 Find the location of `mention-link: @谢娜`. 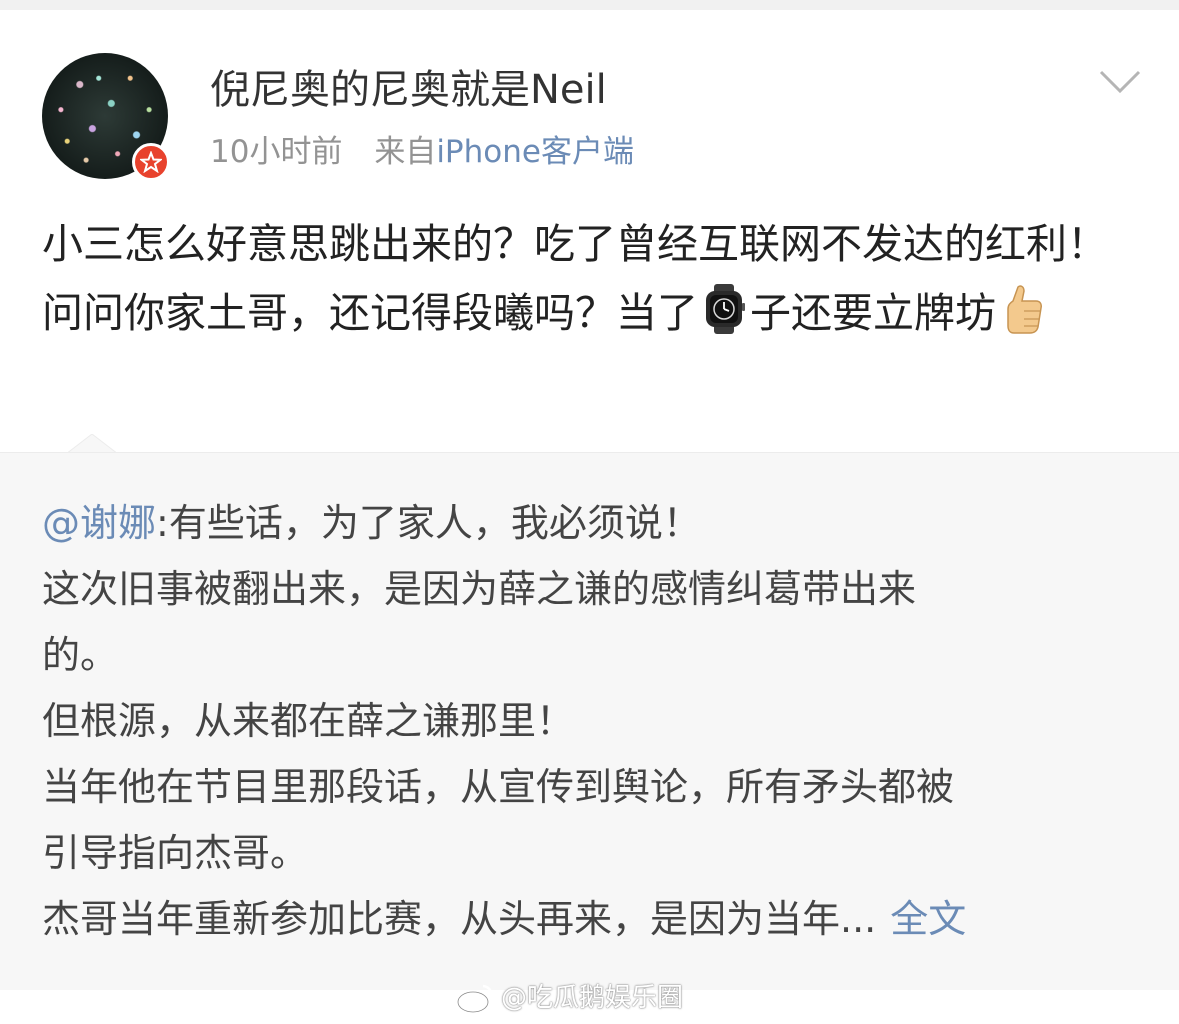

mention-link: @谢娜 is located at coordinates (99, 523).